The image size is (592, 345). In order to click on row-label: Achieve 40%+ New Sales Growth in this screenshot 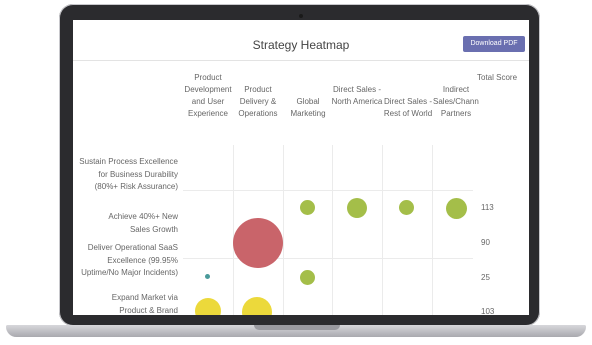, I will do `click(143, 223)`.